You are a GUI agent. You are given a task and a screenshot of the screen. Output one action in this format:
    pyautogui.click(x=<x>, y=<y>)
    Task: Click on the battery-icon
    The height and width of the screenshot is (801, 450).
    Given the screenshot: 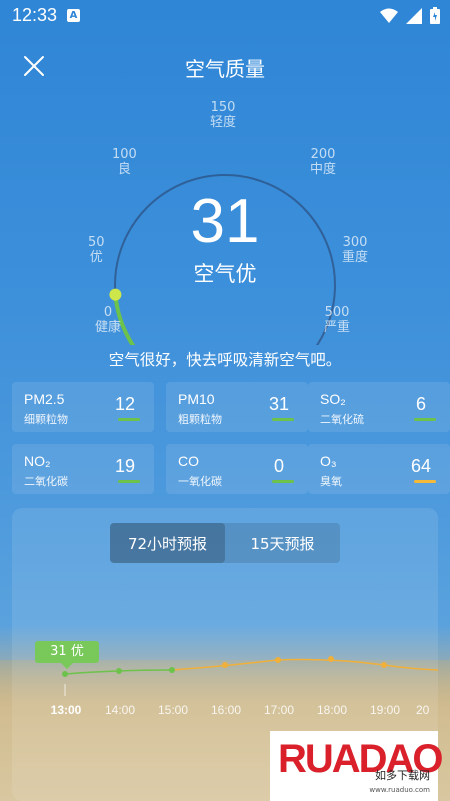 What is the action you would take?
    pyautogui.click(x=435, y=15)
    